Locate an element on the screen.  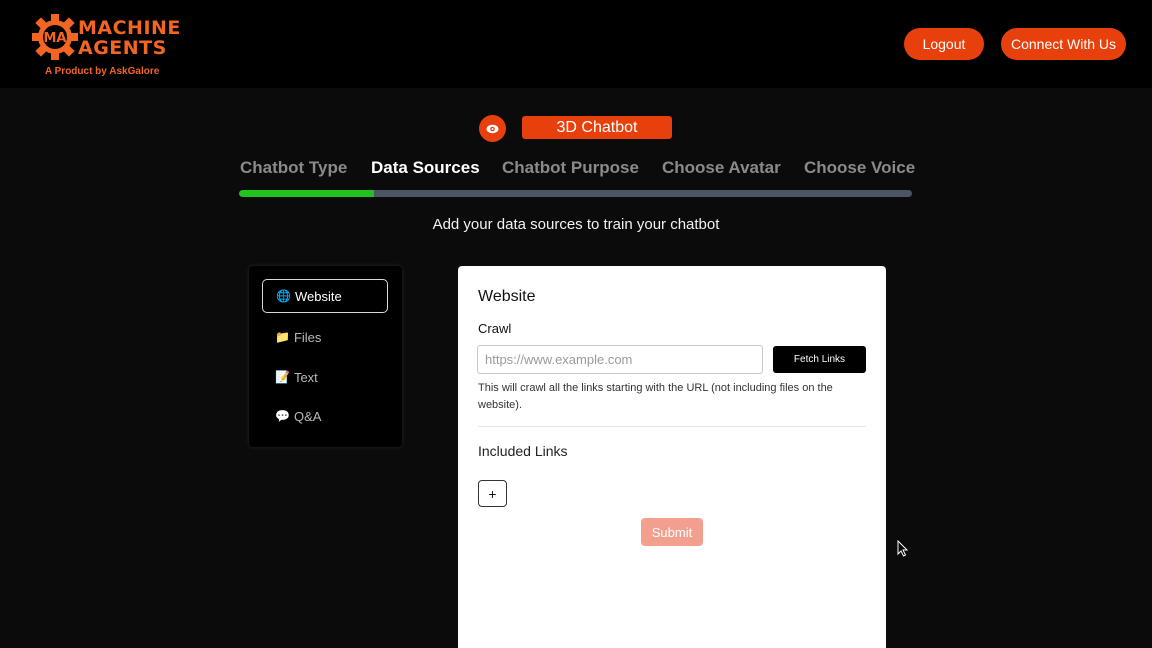
eye-icon is located at coordinates (492, 128).